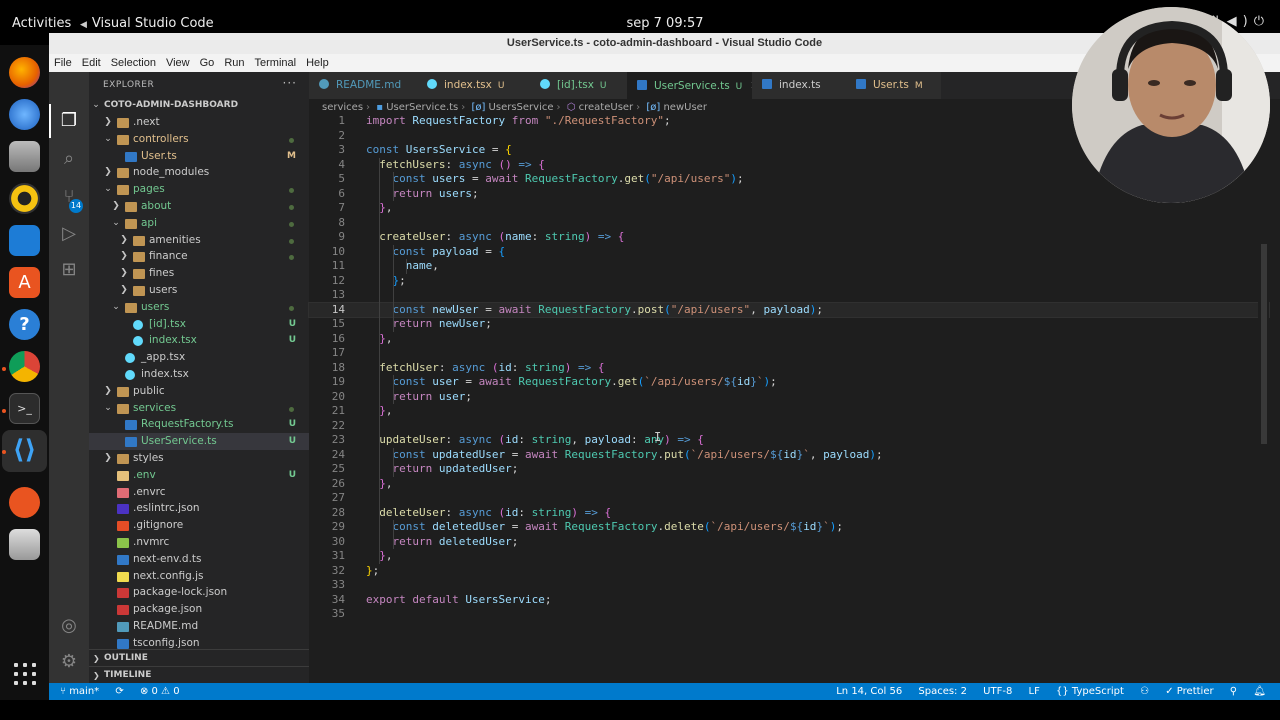 The width and height of the screenshot is (1280, 720). What do you see at coordinates (199, 475) in the screenshot?
I see `tree-file: .env U` at bounding box center [199, 475].